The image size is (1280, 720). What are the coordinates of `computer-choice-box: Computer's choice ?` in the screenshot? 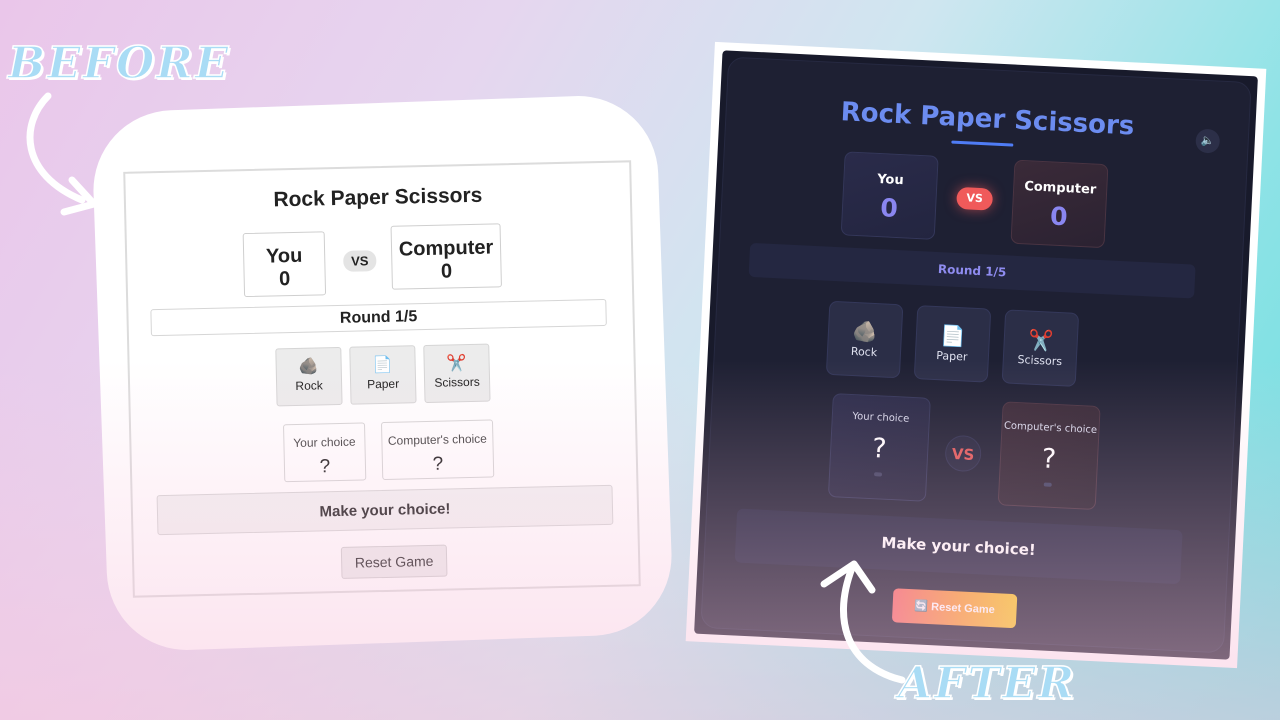 It's located at (437, 450).